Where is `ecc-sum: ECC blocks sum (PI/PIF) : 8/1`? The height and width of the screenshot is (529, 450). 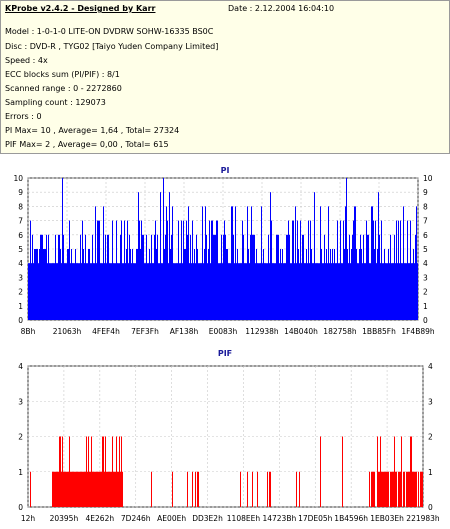
ecc-sum: ECC blocks sum (PI/PIF) : 8/1 is located at coordinates (62, 74).